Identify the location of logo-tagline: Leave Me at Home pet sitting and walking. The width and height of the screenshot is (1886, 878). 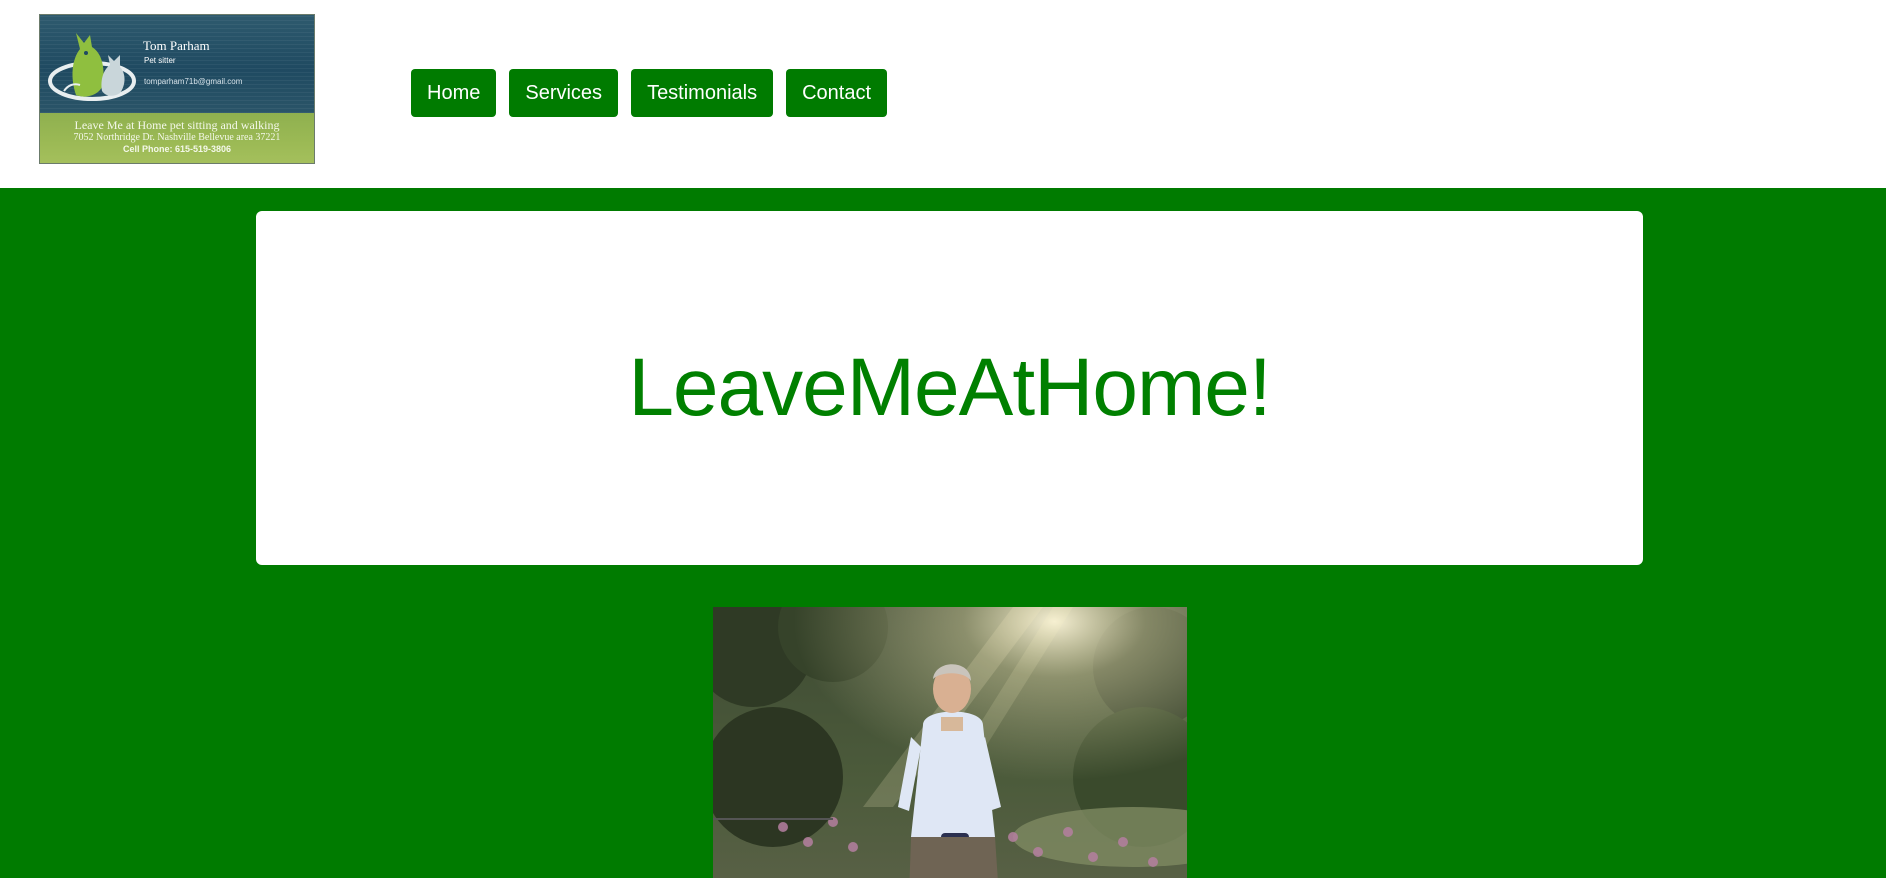
(177, 125).